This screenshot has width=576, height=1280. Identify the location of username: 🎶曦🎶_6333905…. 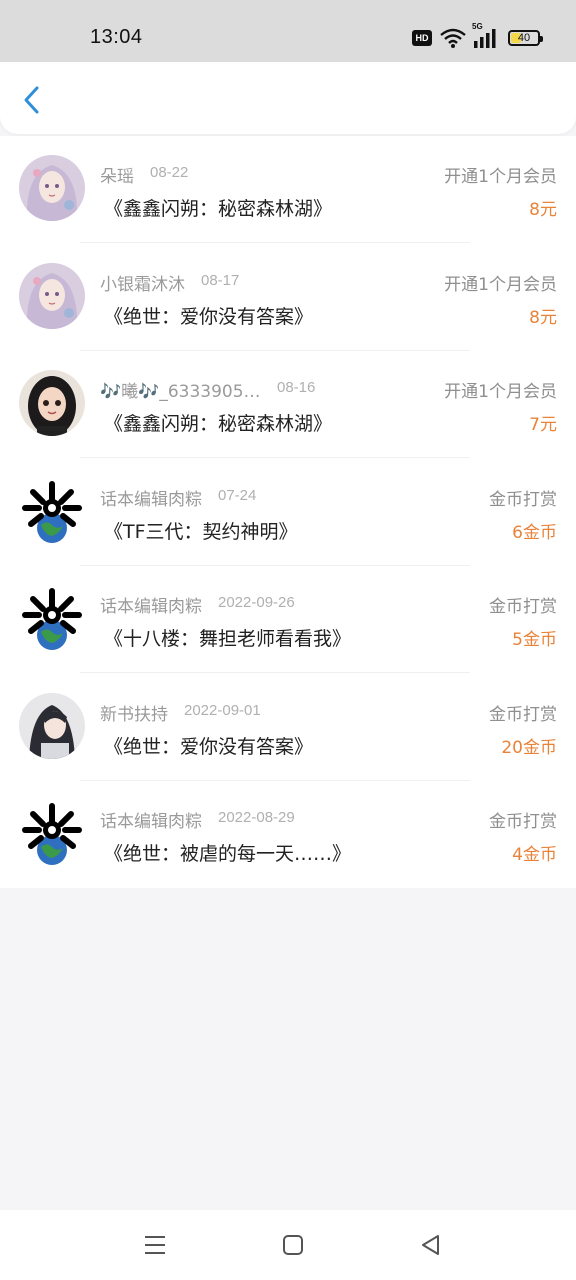
(180, 389).